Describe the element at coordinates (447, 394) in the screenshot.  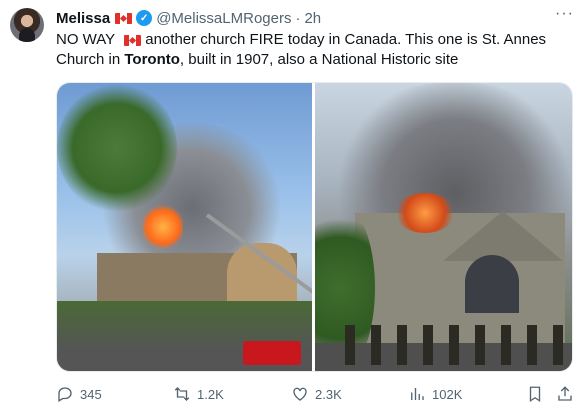
I see `views-count: 102K` at that location.